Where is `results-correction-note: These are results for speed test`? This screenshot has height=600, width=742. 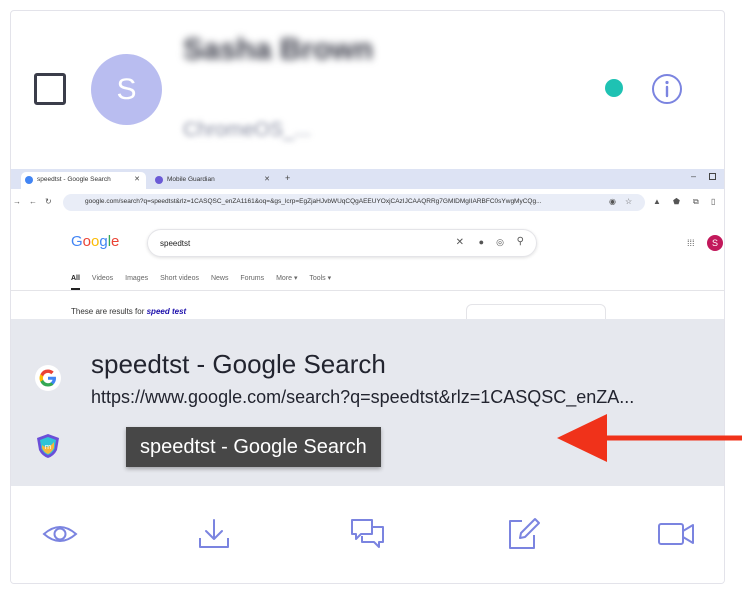 results-correction-note: These are results for speed test is located at coordinates (128, 311).